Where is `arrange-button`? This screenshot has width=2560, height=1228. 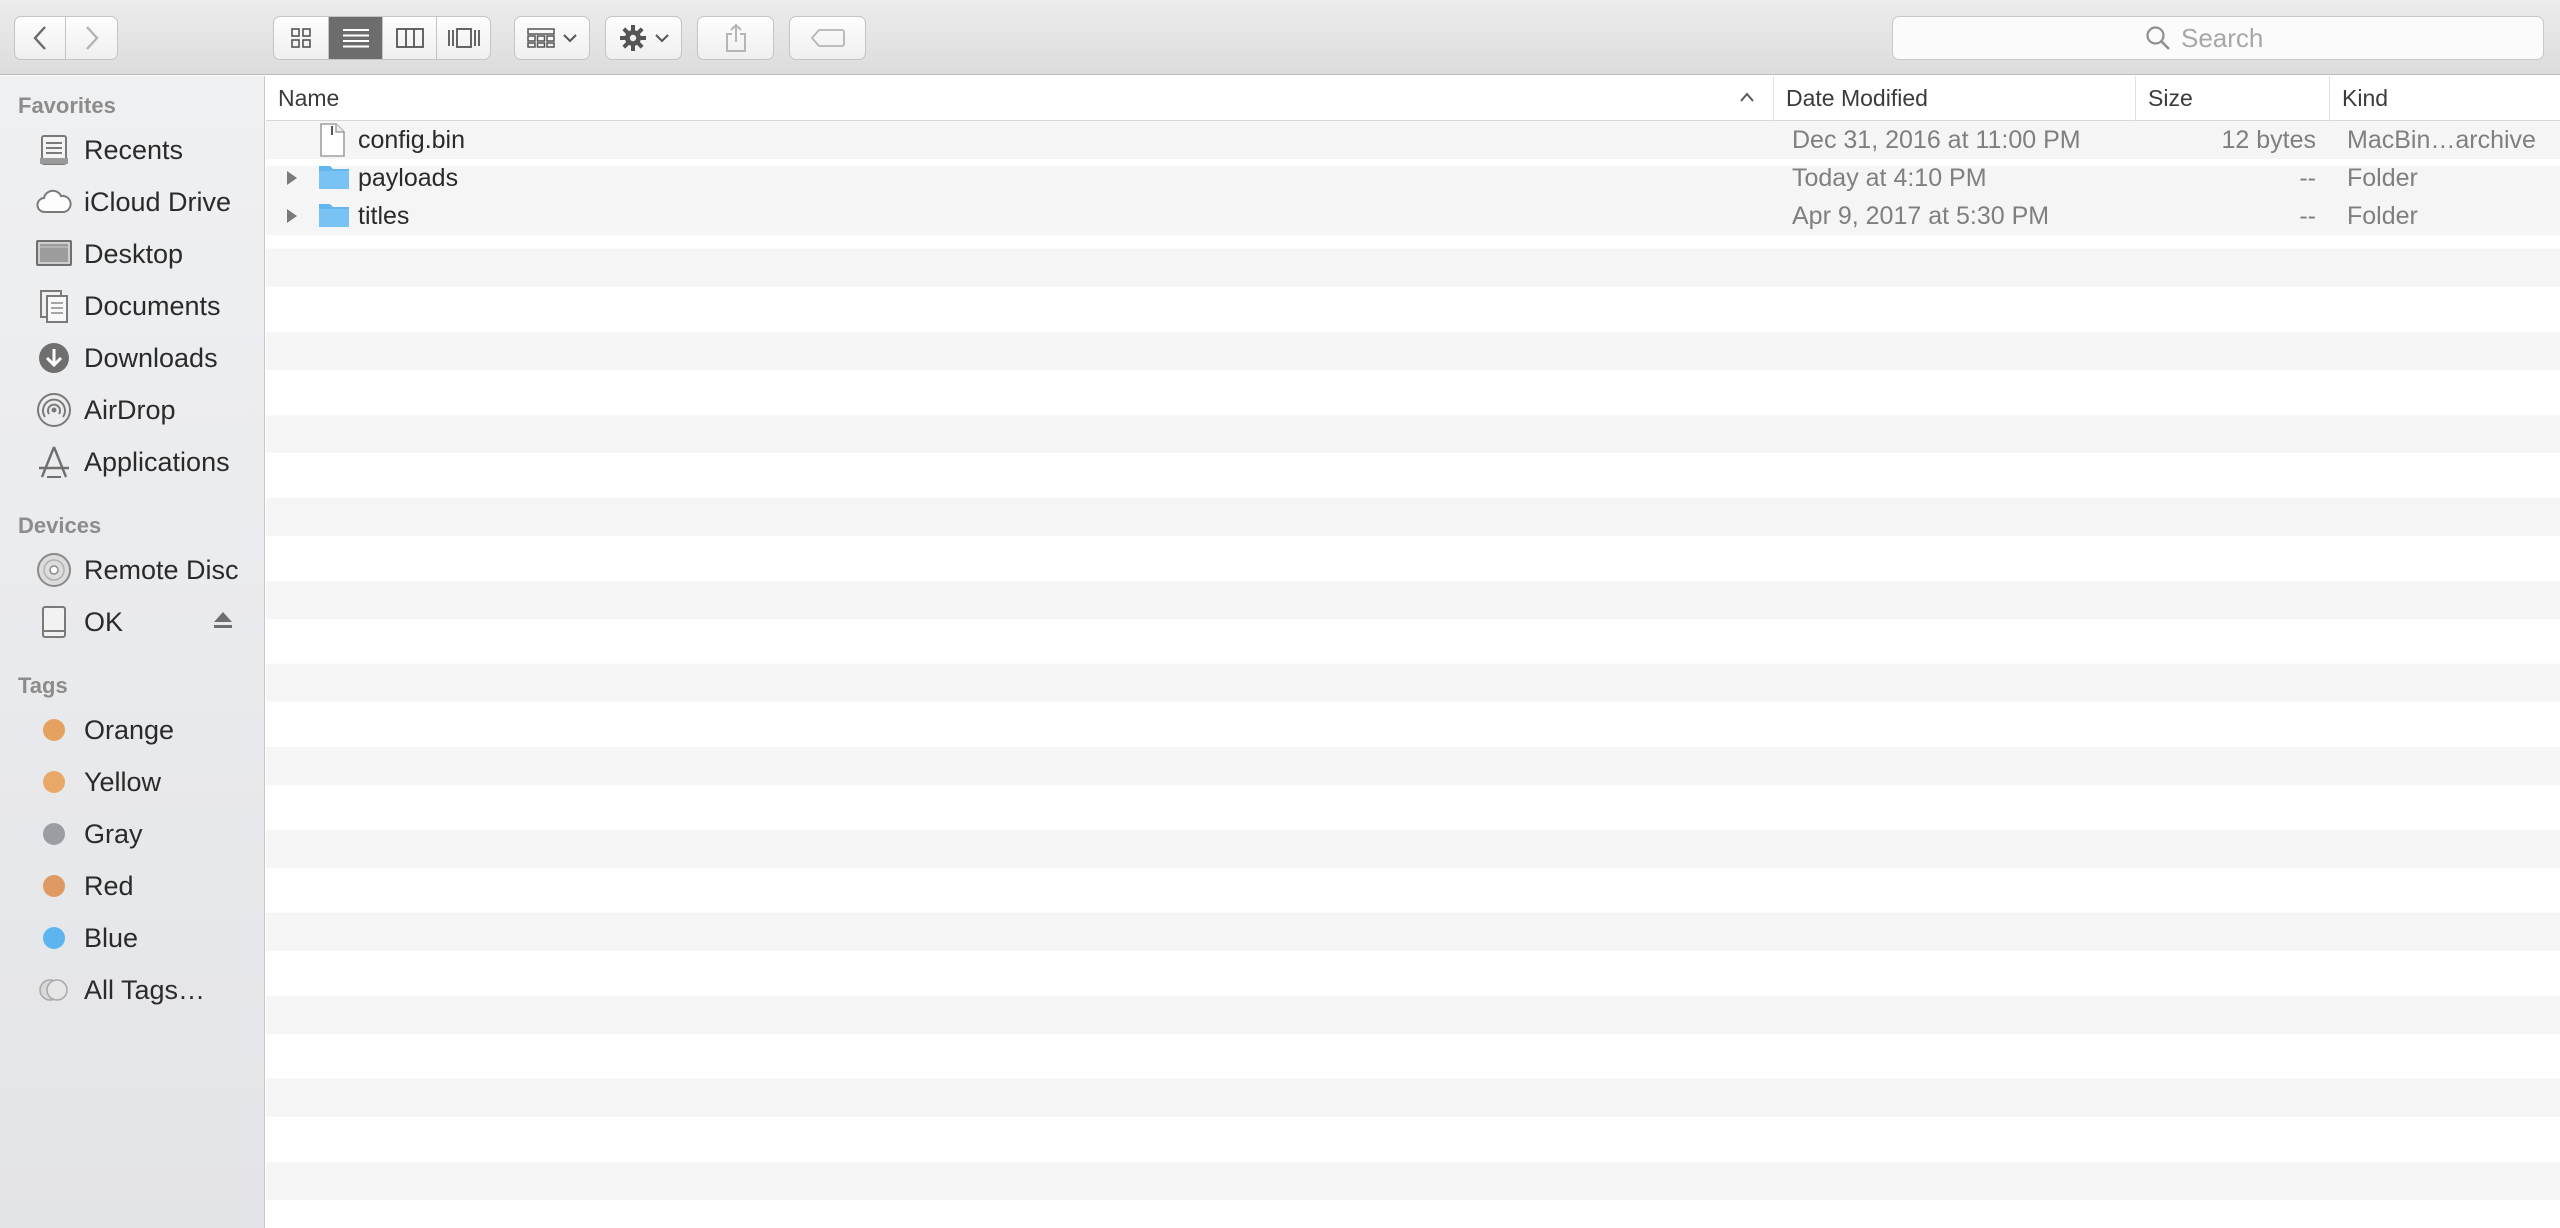
arrange-button is located at coordinates (552, 38).